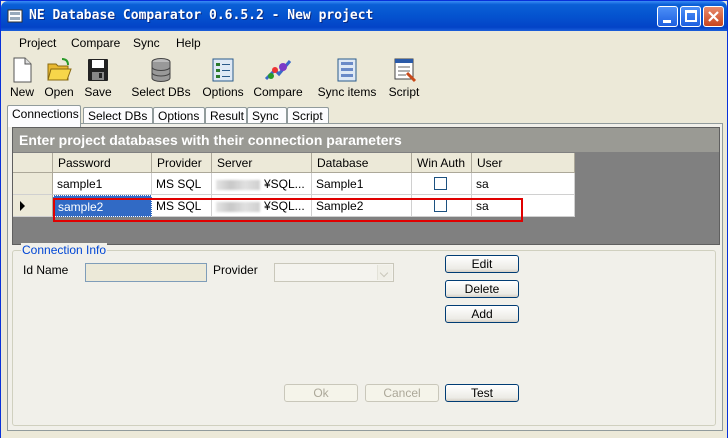  What do you see at coordinates (64, 250) in the screenshot?
I see `connection-info-legend: Connection Info` at bounding box center [64, 250].